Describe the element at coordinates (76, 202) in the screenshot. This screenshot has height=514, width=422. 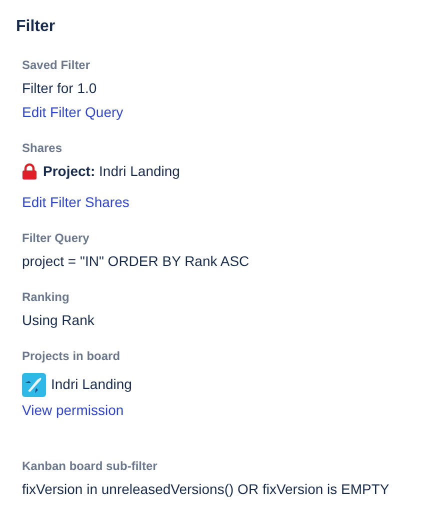
I see `link: Edit Filter Shares` at that location.